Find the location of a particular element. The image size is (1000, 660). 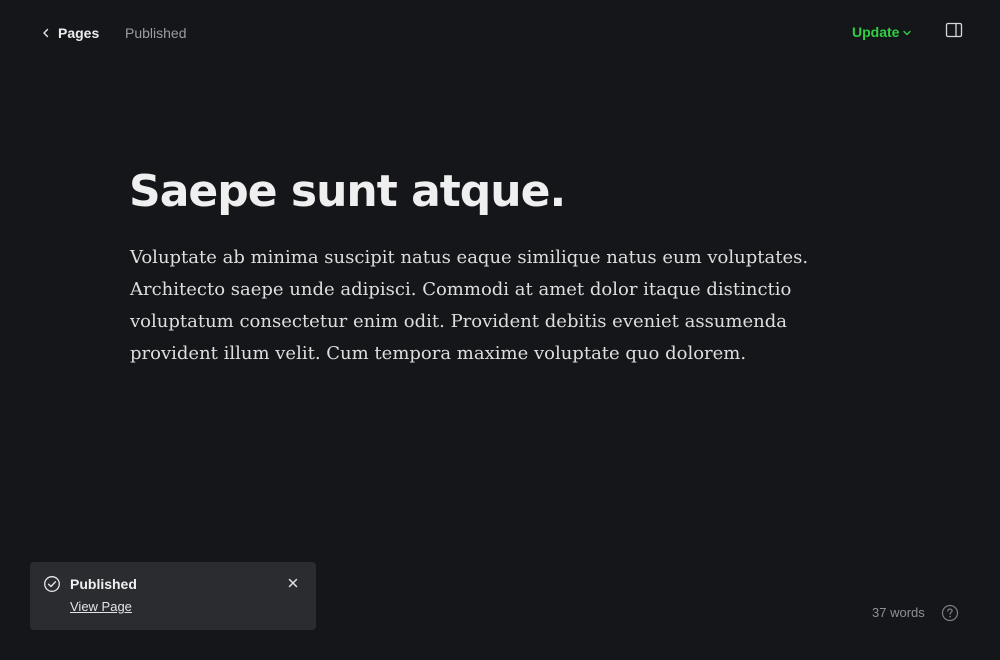

back-label: Pages is located at coordinates (79, 33).